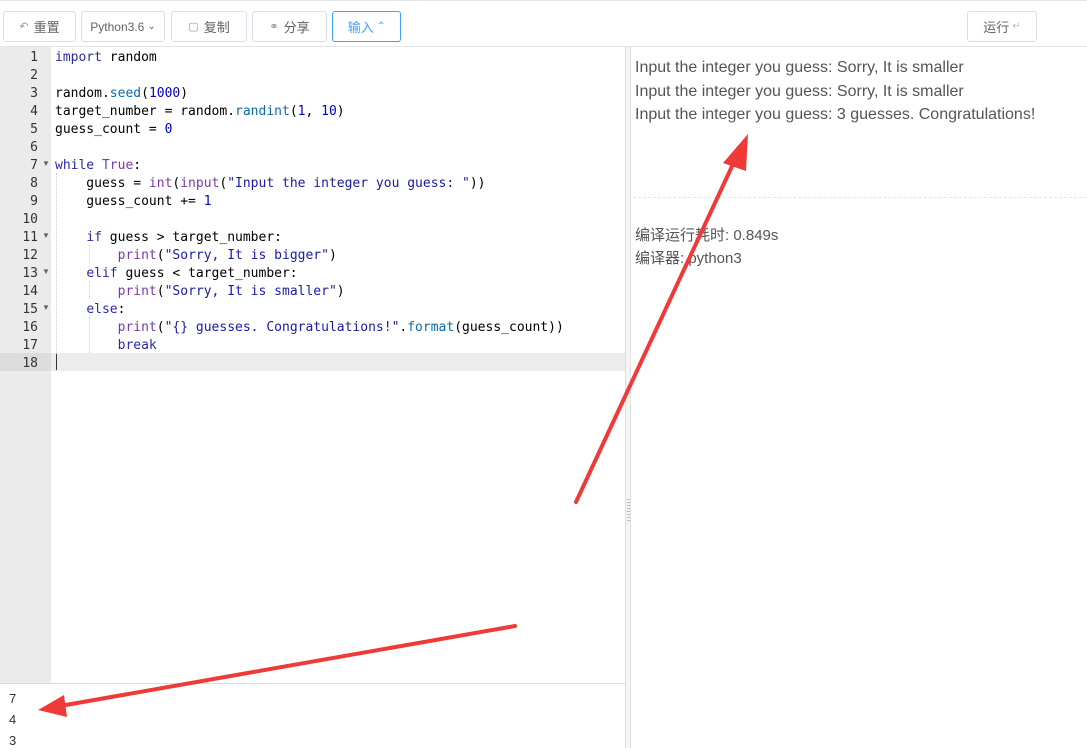  What do you see at coordinates (277, 670) in the screenshot?
I see `annotation-arrow-input` at bounding box center [277, 670].